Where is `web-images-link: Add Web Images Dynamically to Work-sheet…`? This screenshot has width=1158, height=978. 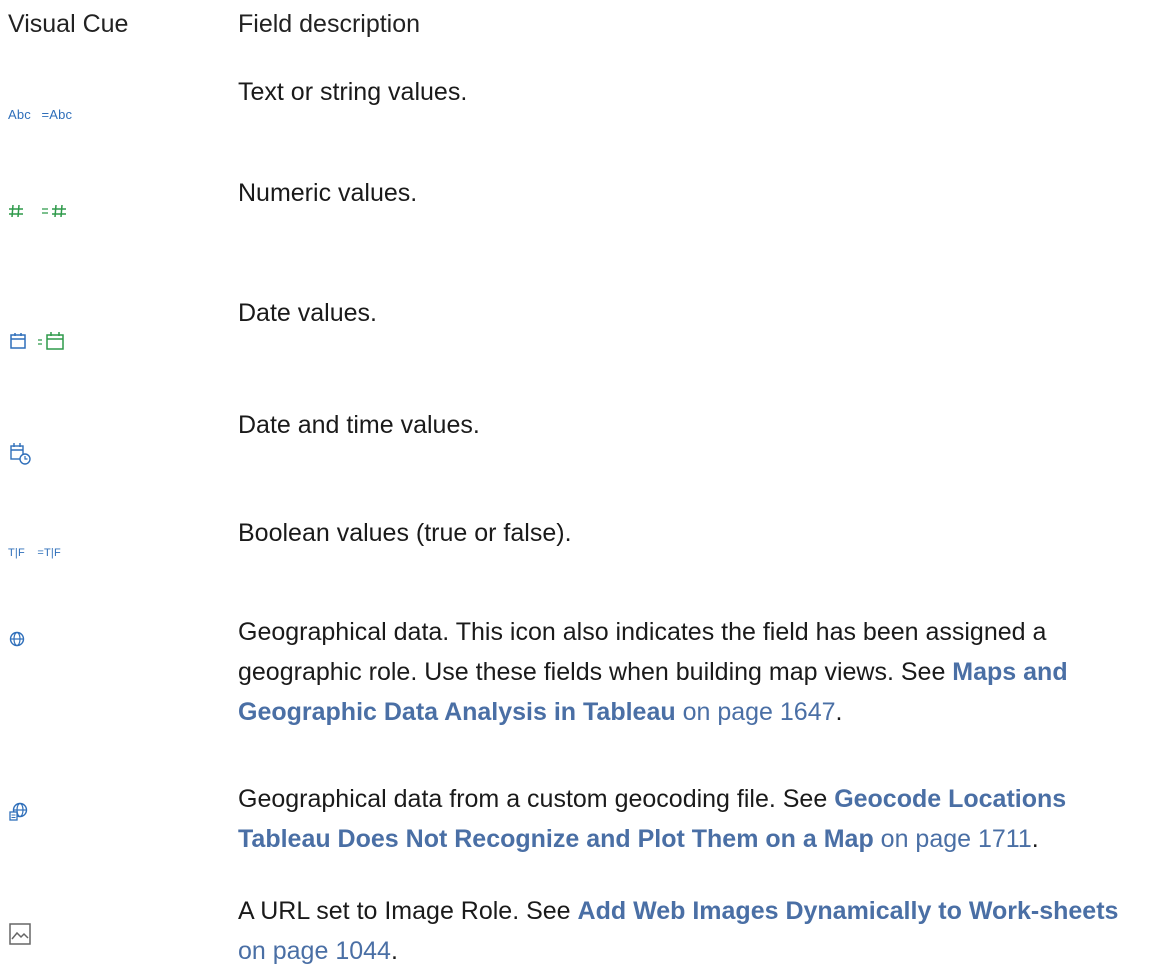
web-images-link: Add Web Images Dynamically to Work-sheet… is located at coordinates (848, 911).